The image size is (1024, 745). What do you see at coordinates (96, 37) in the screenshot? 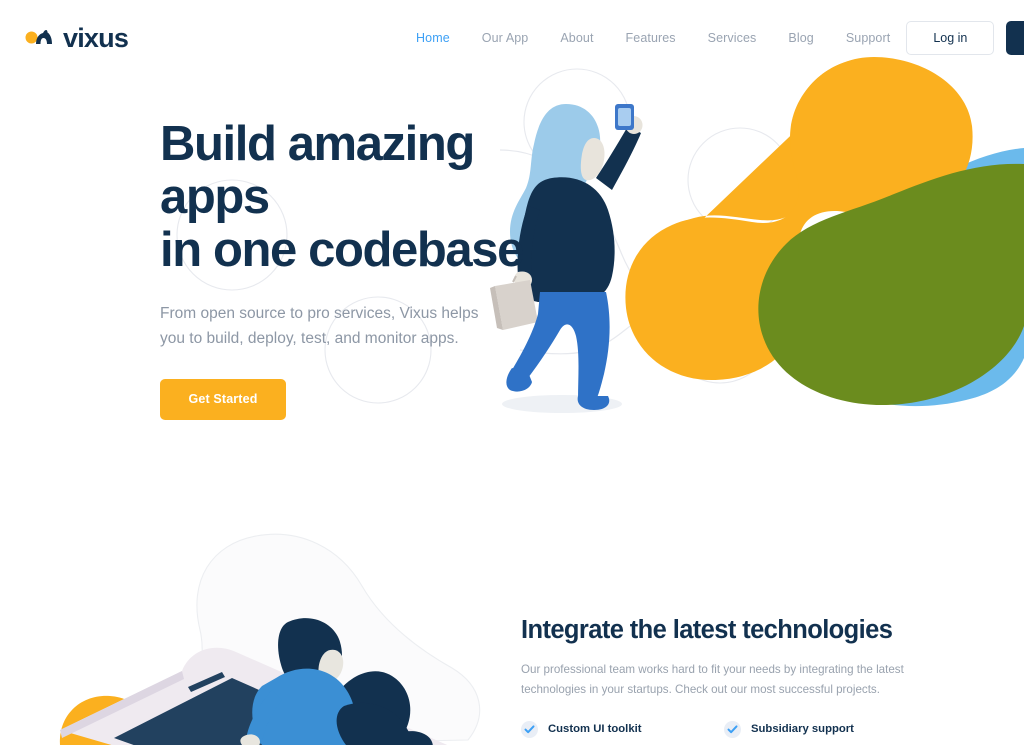
I see `brand-name: vixus` at bounding box center [96, 37].